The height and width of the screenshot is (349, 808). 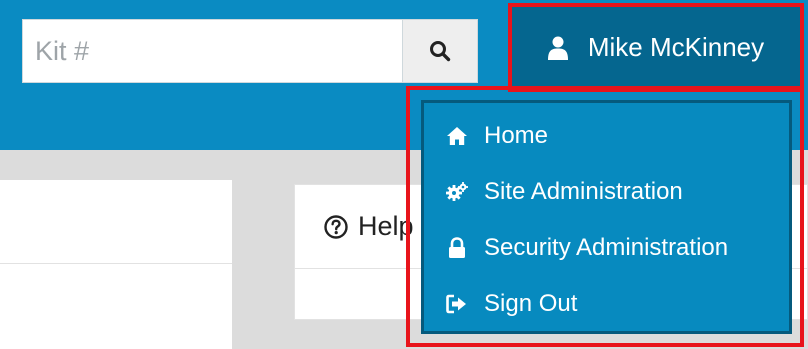 I want to click on menu-item-label: Sign Out, so click(x=531, y=303).